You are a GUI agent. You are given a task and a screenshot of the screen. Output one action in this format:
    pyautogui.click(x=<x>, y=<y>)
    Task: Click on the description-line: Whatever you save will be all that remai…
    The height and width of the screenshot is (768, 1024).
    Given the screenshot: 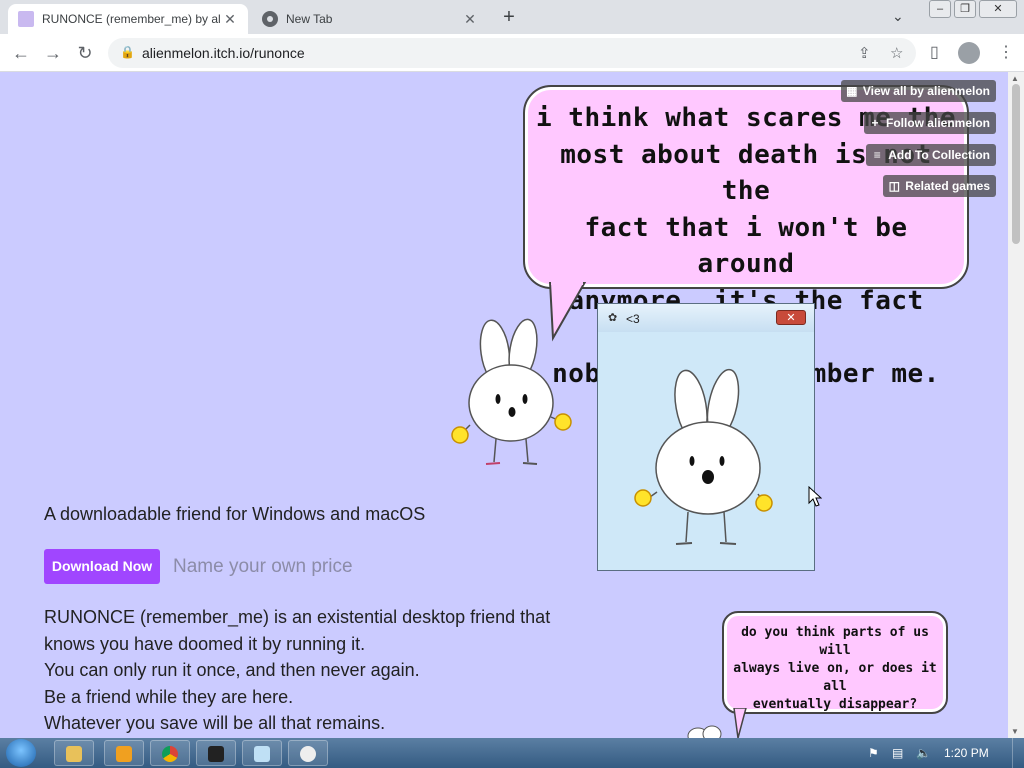 What is the action you would take?
    pyautogui.click(x=215, y=723)
    